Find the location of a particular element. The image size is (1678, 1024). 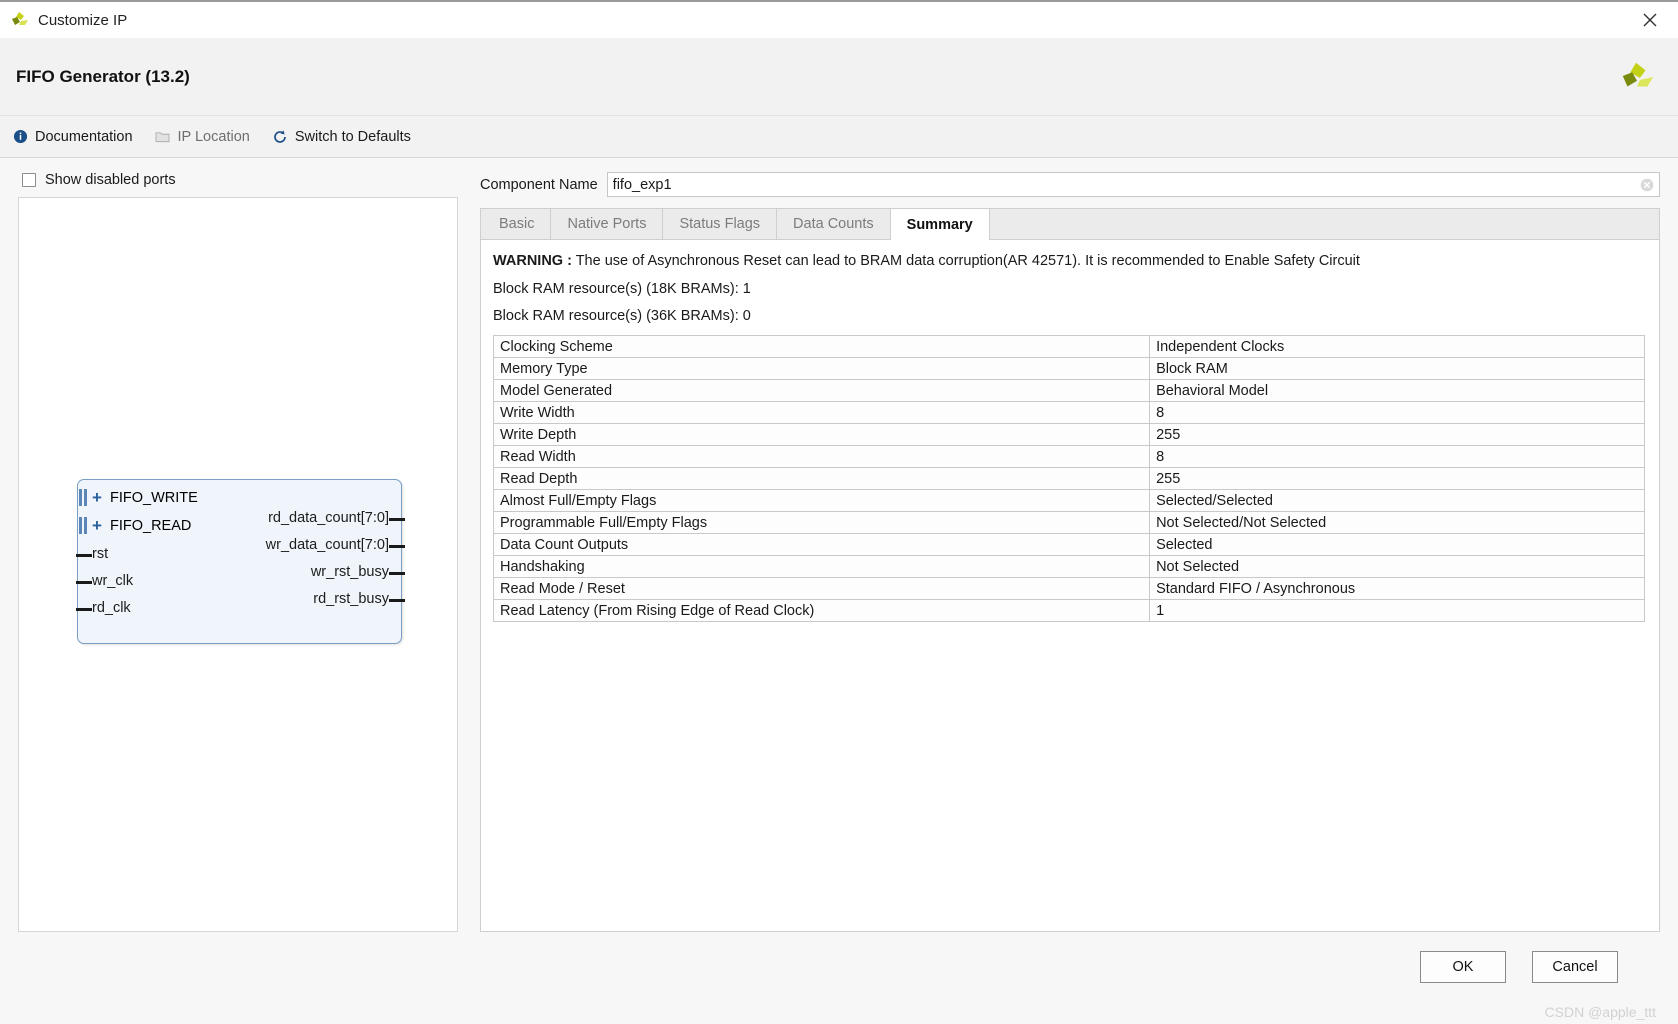

output-port-rd-data-count: rd_data_count[7:0] is located at coordinates (336, 518).